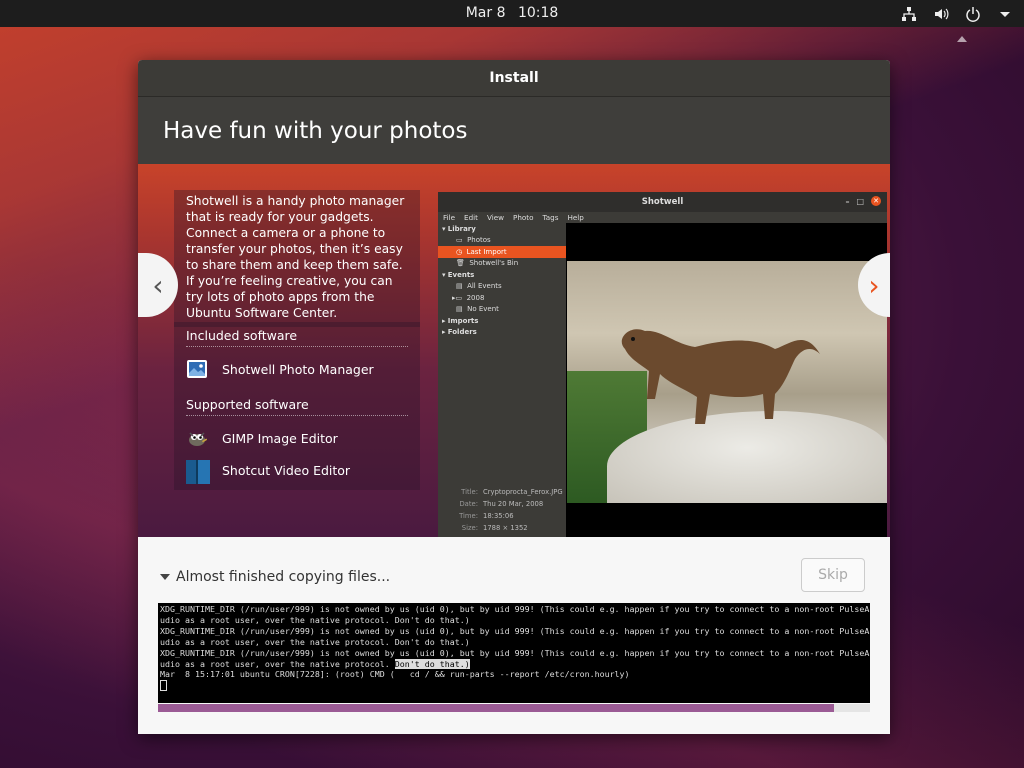  Describe the element at coordinates (473, 240) in the screenshot. I see `sidebar-photos: ▭ Photos` at that location.